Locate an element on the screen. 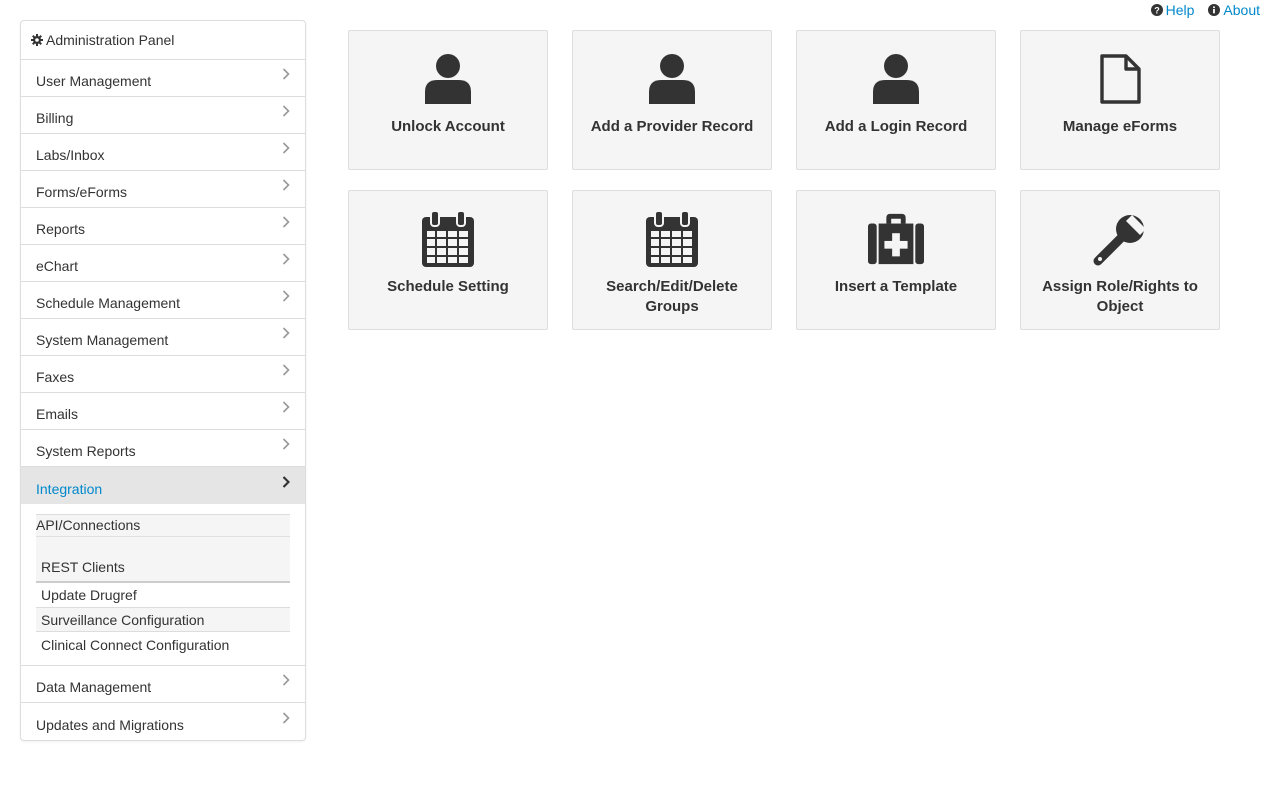 The image size is (1280, 800). clinical-connect-configuration-link: Clinical Connect Configuration is located at coordinates (163, 644).